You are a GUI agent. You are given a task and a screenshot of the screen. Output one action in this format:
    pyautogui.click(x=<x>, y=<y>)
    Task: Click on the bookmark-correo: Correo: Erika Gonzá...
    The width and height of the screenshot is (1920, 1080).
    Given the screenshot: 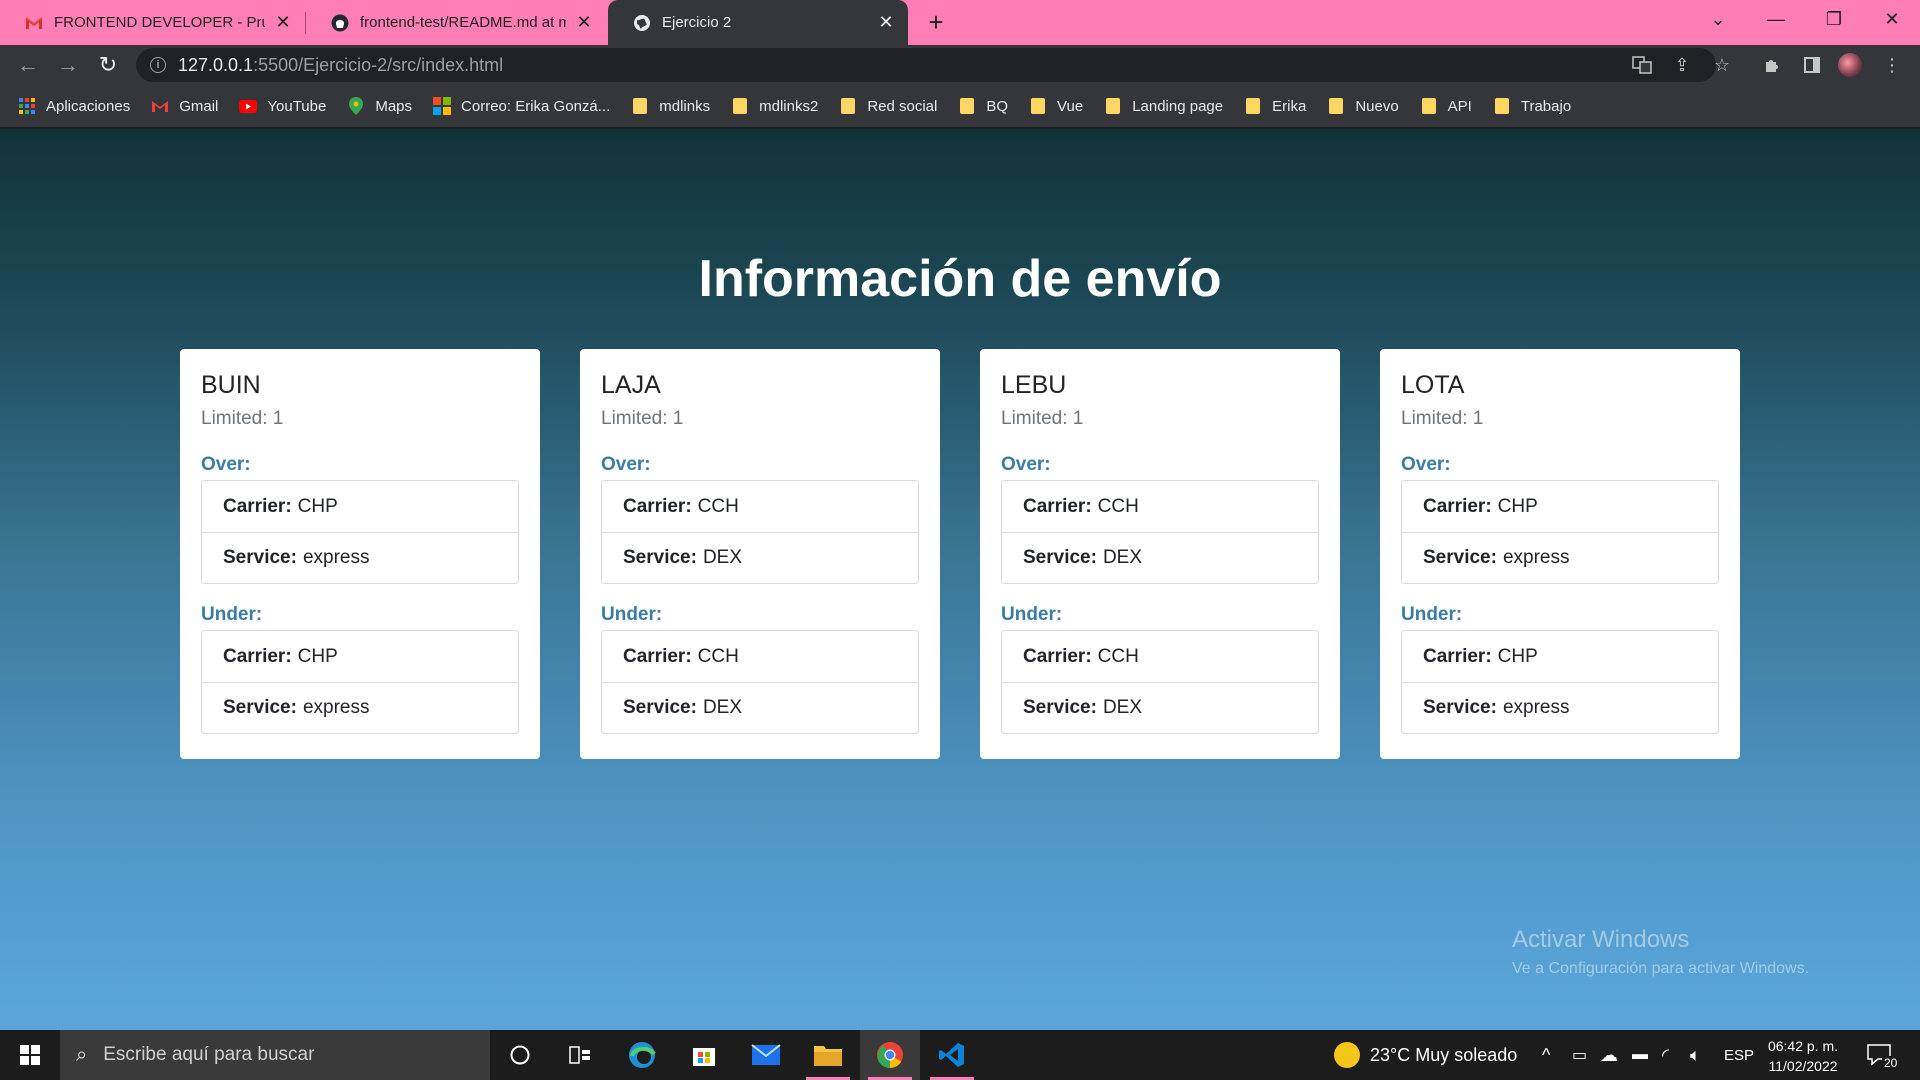 What is the action you would take?
    pyautogui.click(x=521, y=106)
    